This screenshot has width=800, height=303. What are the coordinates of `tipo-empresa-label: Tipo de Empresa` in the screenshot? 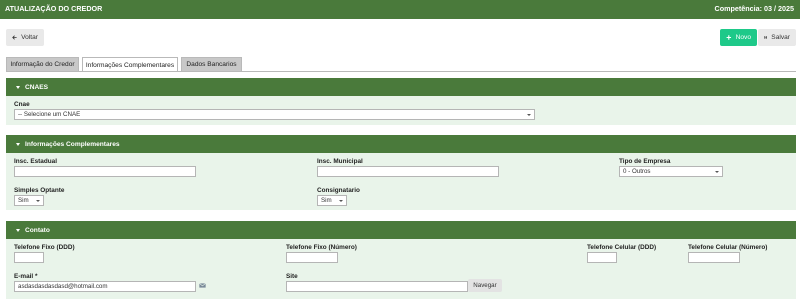 It's located at (645, 161).